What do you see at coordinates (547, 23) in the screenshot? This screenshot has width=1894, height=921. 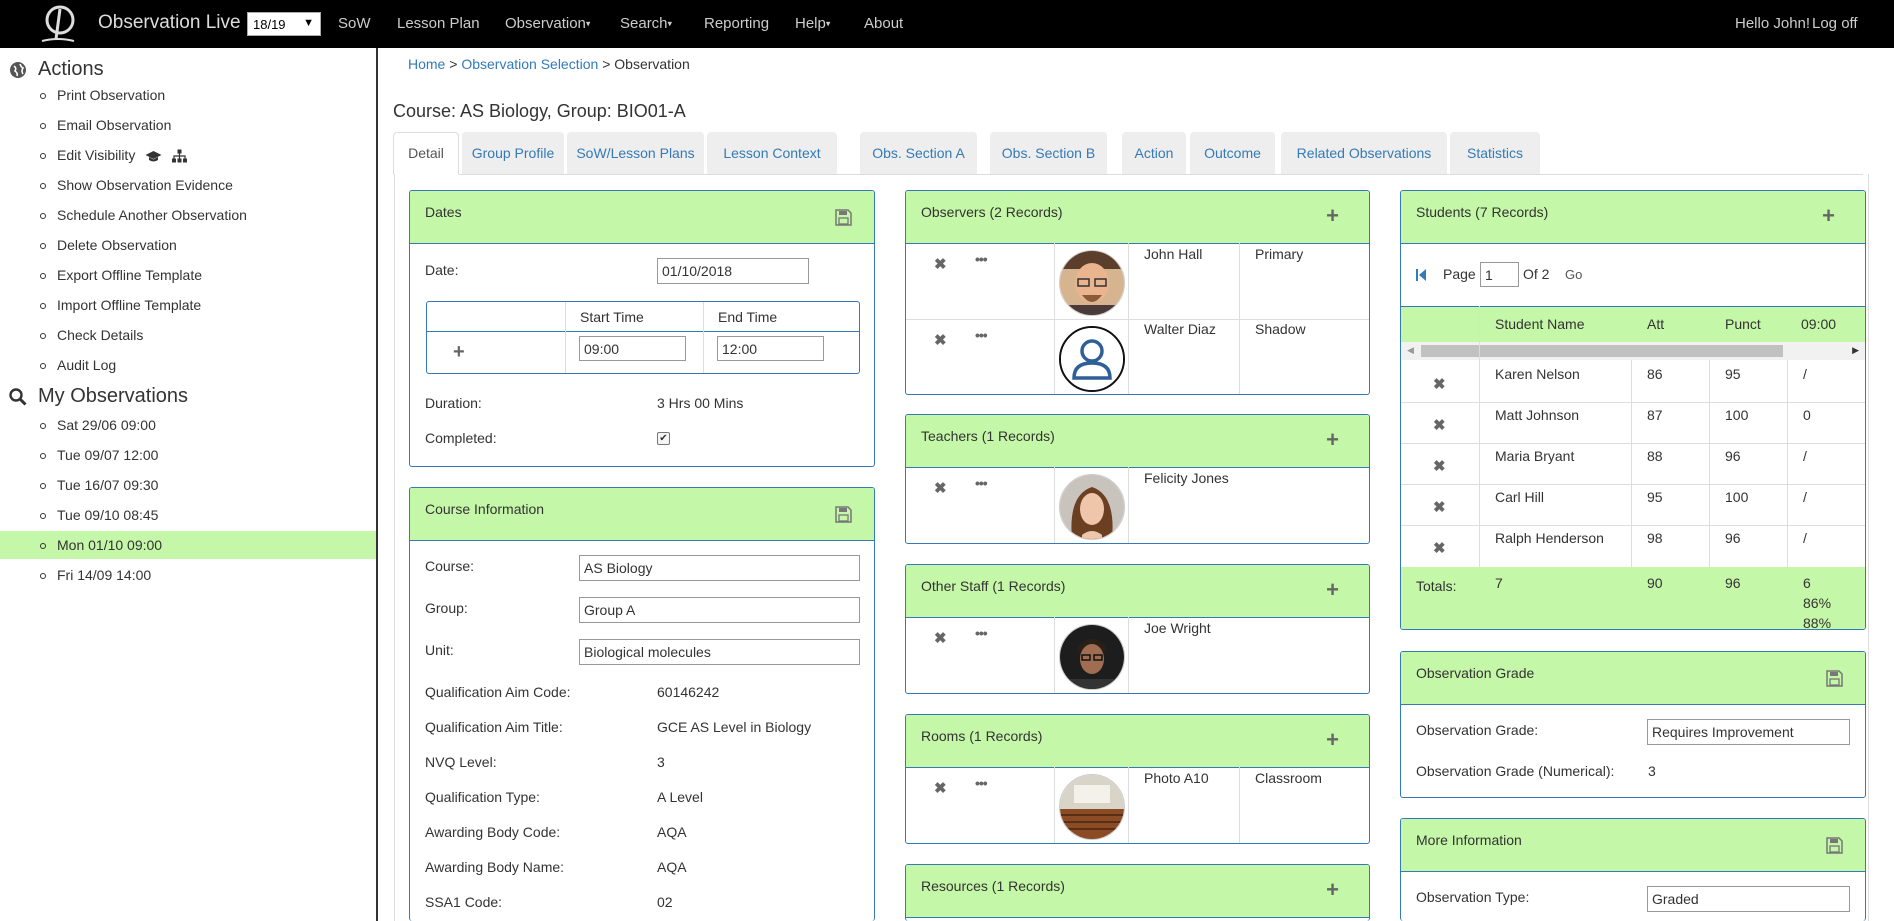 I see `nav-observation-dropdown: Observation▾` at bounding box center [547, 23].